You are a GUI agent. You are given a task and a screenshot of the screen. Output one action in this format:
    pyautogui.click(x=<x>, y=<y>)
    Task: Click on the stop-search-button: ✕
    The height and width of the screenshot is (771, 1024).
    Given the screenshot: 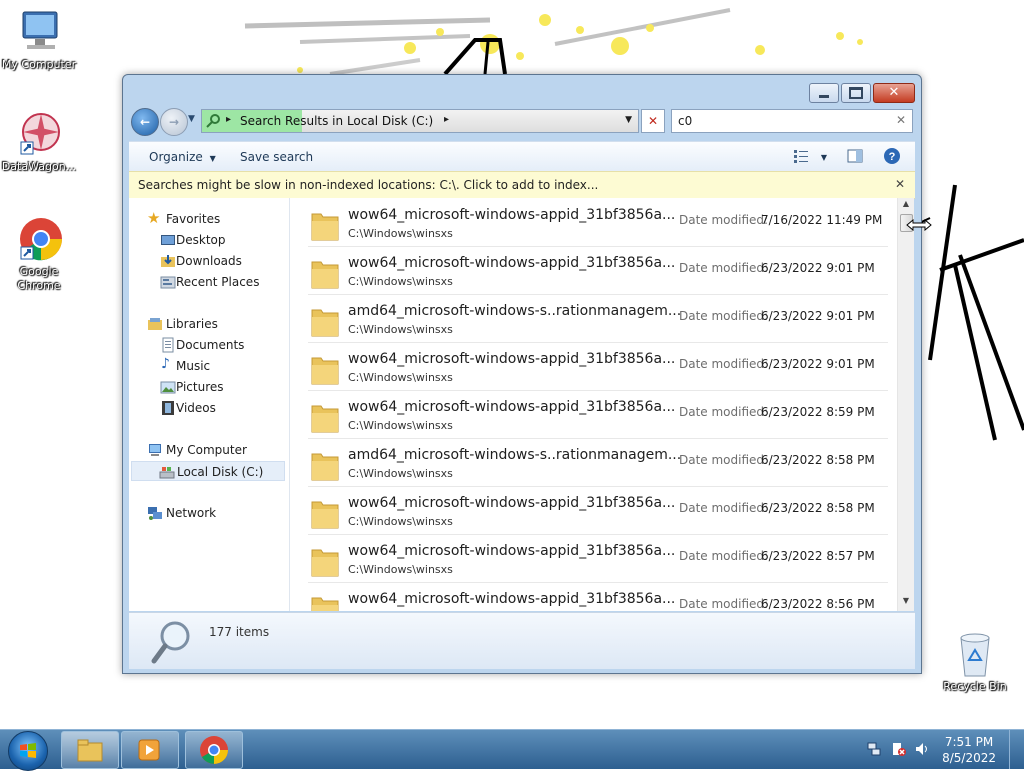 What is the action you would take?
    pyautogui.click(x=653, y=121)
    